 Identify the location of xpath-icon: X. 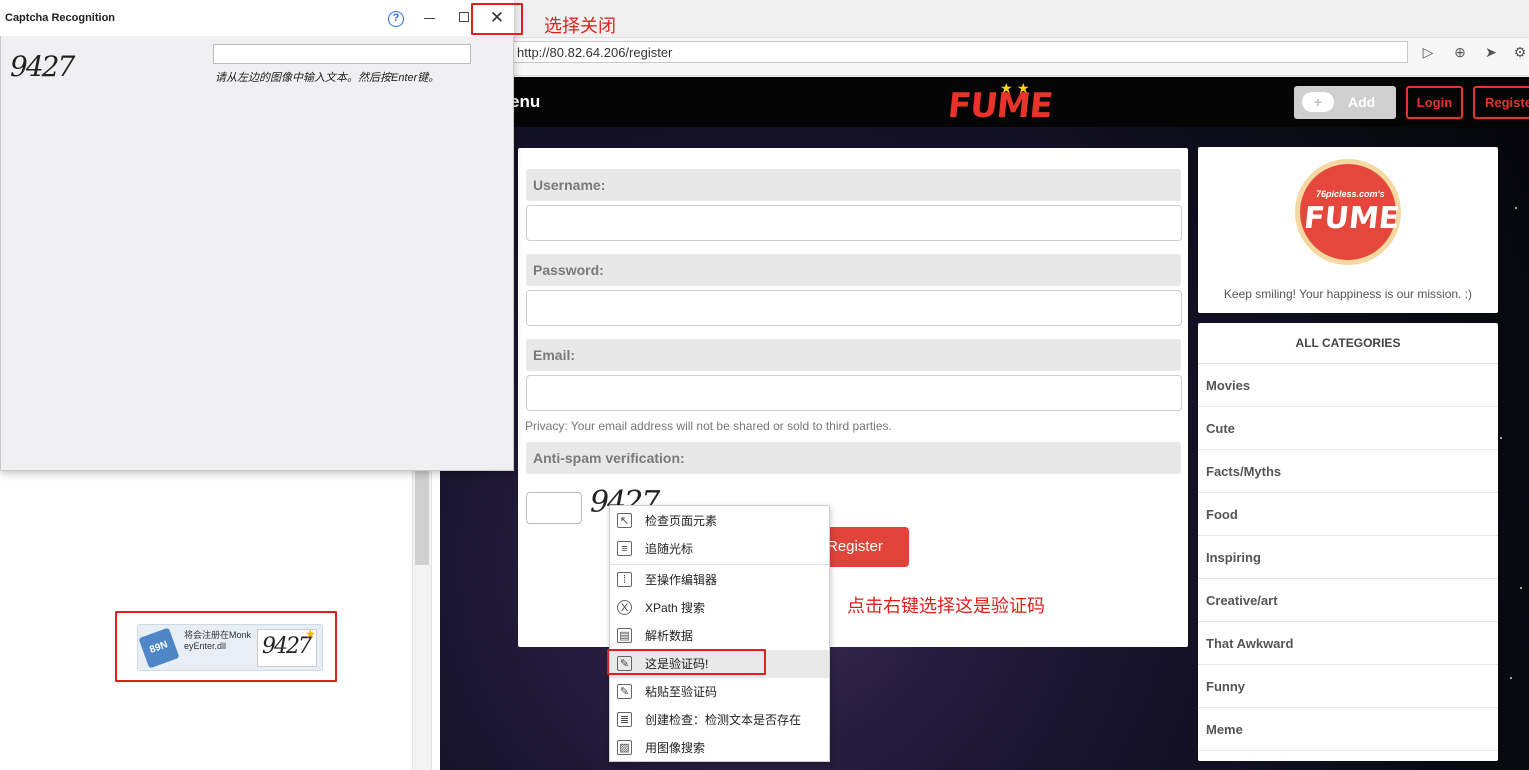
(624, 607).